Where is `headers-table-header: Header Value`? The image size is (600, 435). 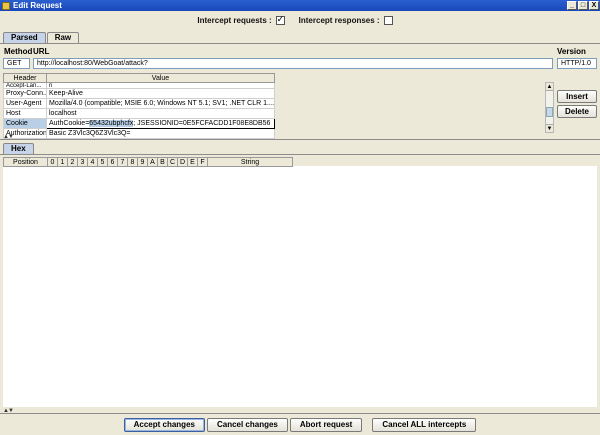 headers-table-header: Header Value is located at coordinates (139, 78).